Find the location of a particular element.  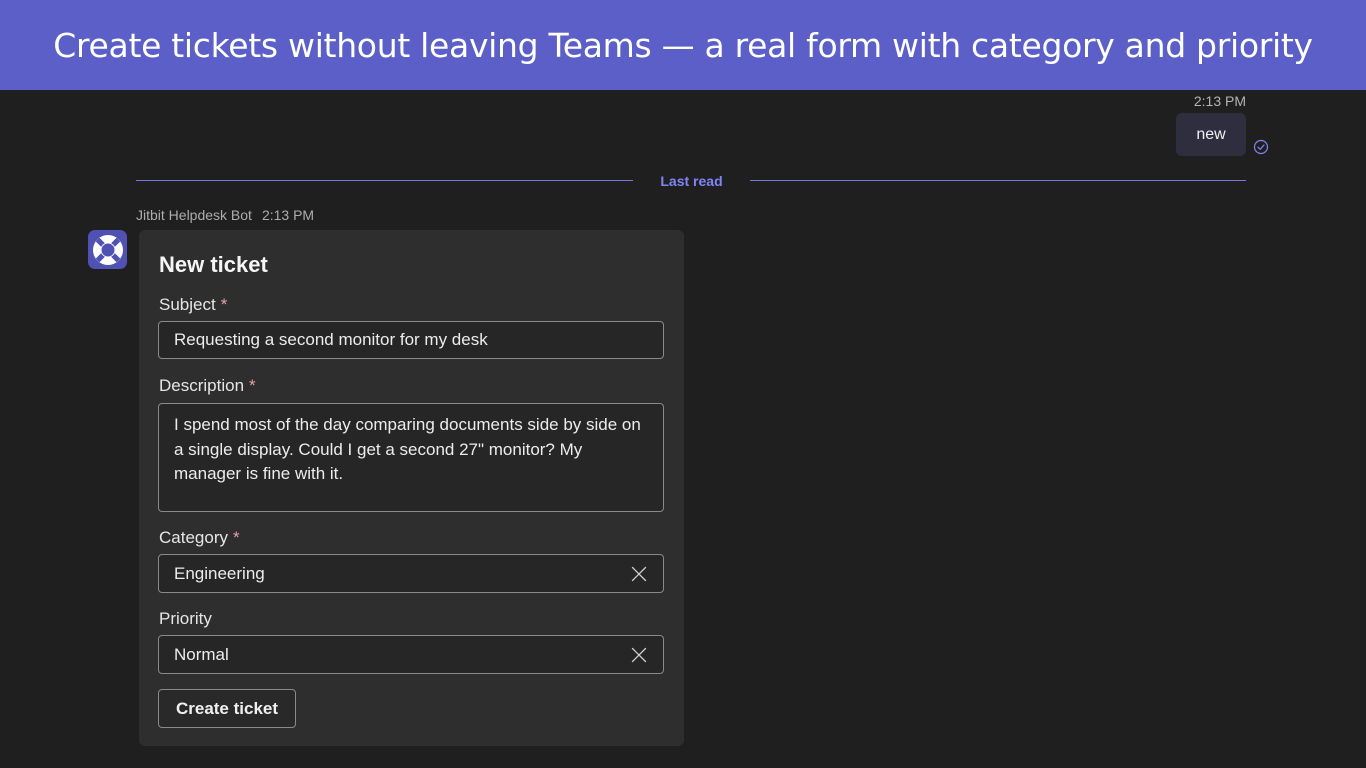

bot-message-time: 2:13 PM is located at coordinates (288, 215).